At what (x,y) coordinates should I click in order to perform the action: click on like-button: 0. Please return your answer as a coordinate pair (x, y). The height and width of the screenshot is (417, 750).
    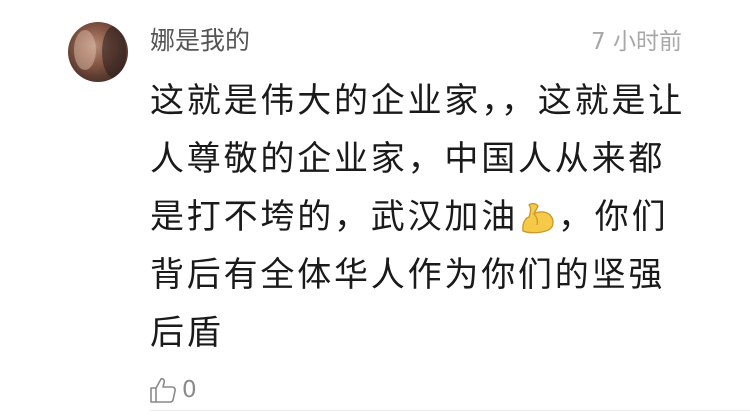
    Looking at the image, I should click on (172, 390).